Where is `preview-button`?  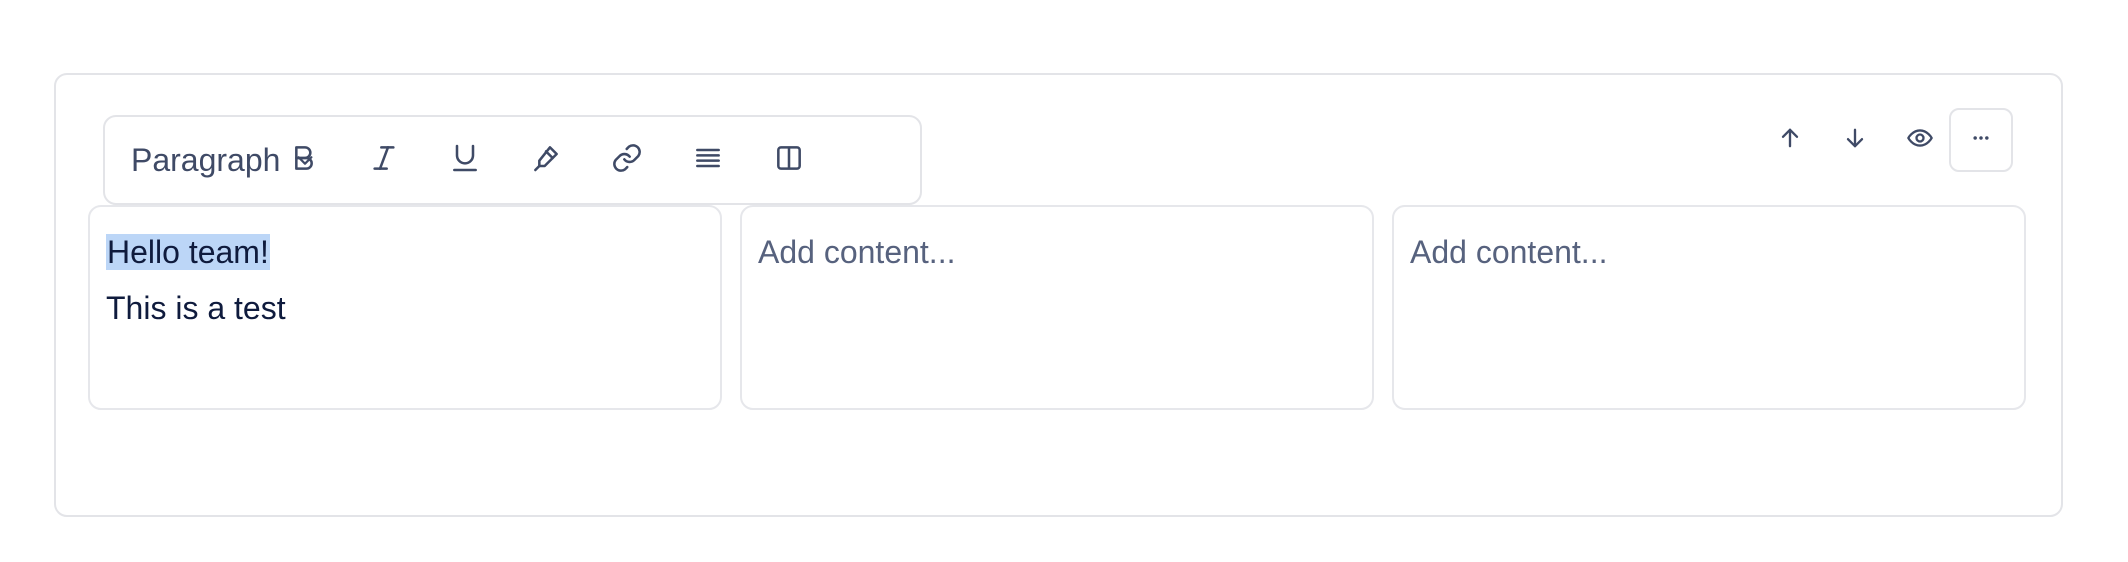
preview-button is located at coordinates (1920, 140).